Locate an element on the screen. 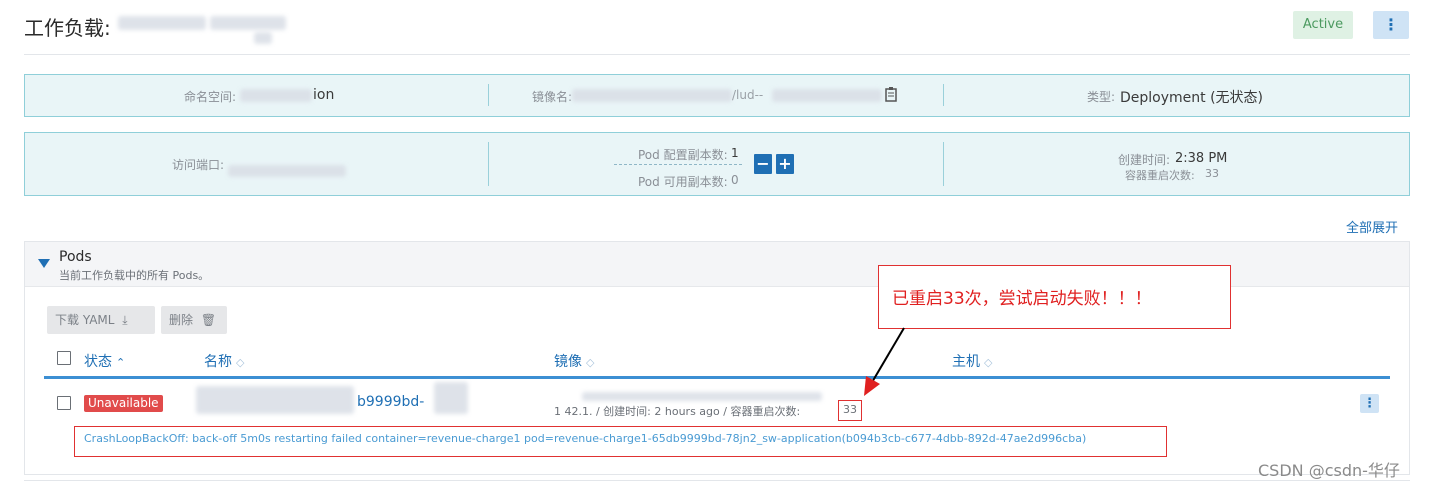 The image size is (1432, 486). row-checkbox is located at coordinates (64, 403).